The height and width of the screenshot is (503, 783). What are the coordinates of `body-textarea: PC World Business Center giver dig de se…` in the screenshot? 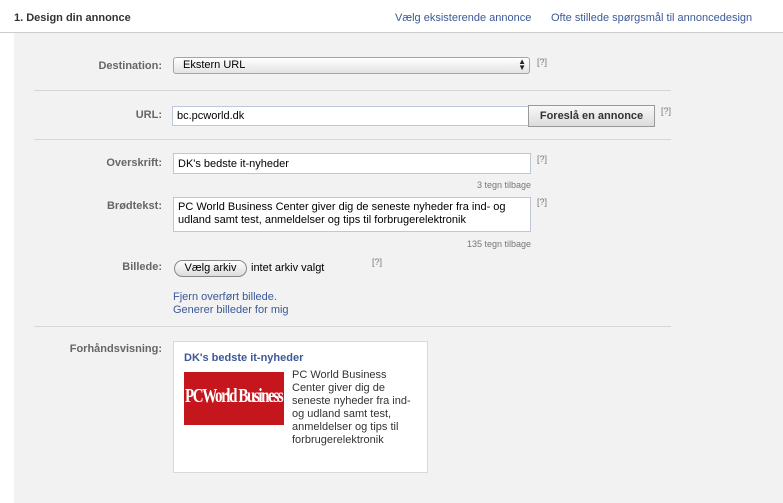 It's located at (352, 214).